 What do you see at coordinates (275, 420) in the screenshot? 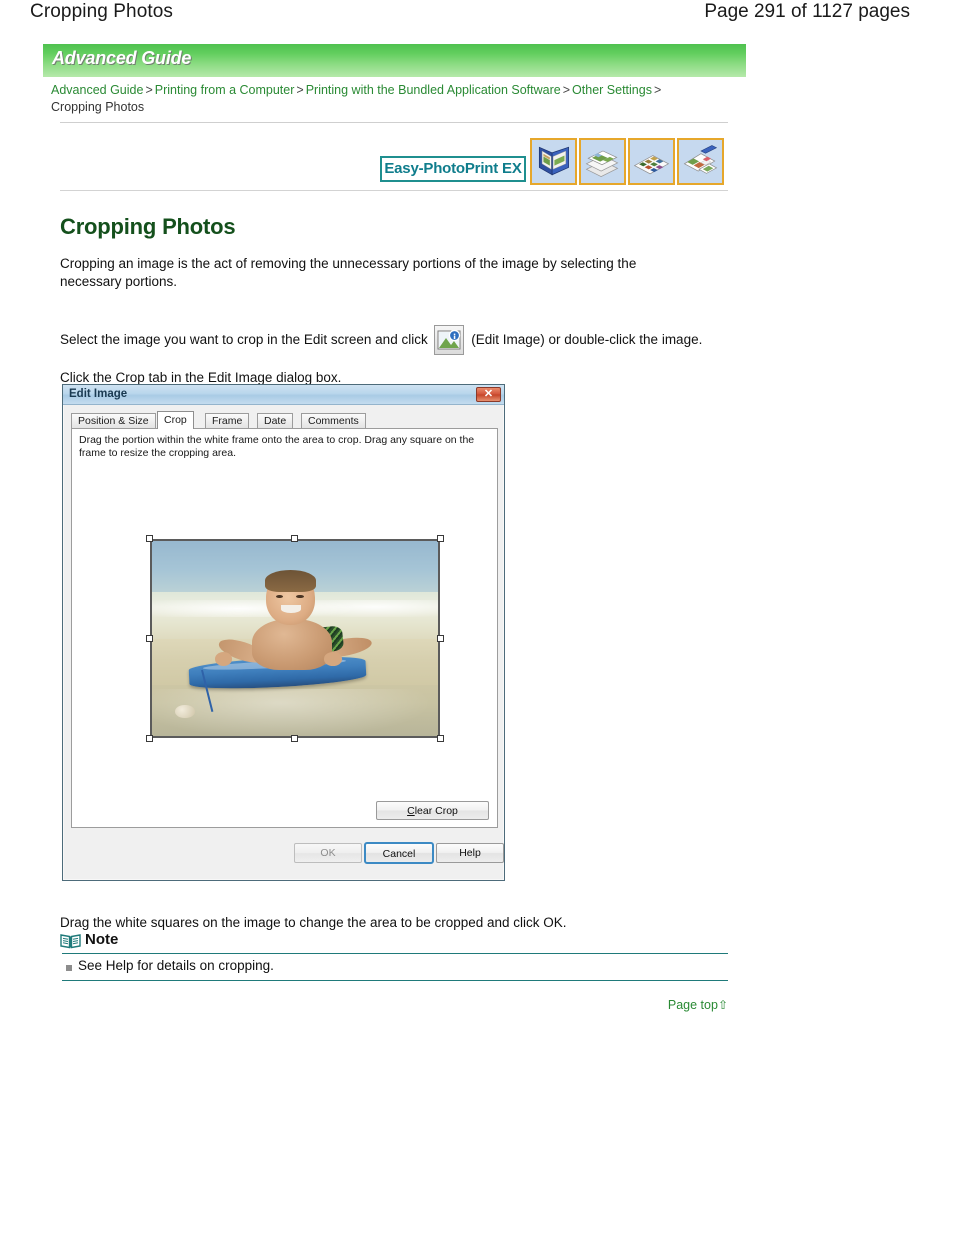
I see `tab-date: Date` at bounding box center [275, 420].